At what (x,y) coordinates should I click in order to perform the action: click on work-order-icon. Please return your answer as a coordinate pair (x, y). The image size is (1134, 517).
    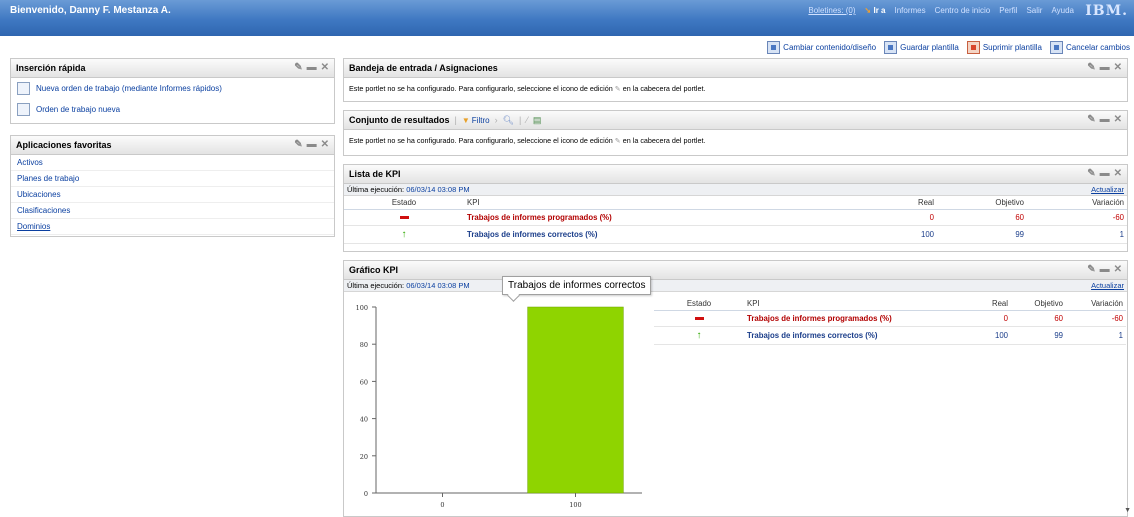
    Looking at the image, I should click on (23, 109).